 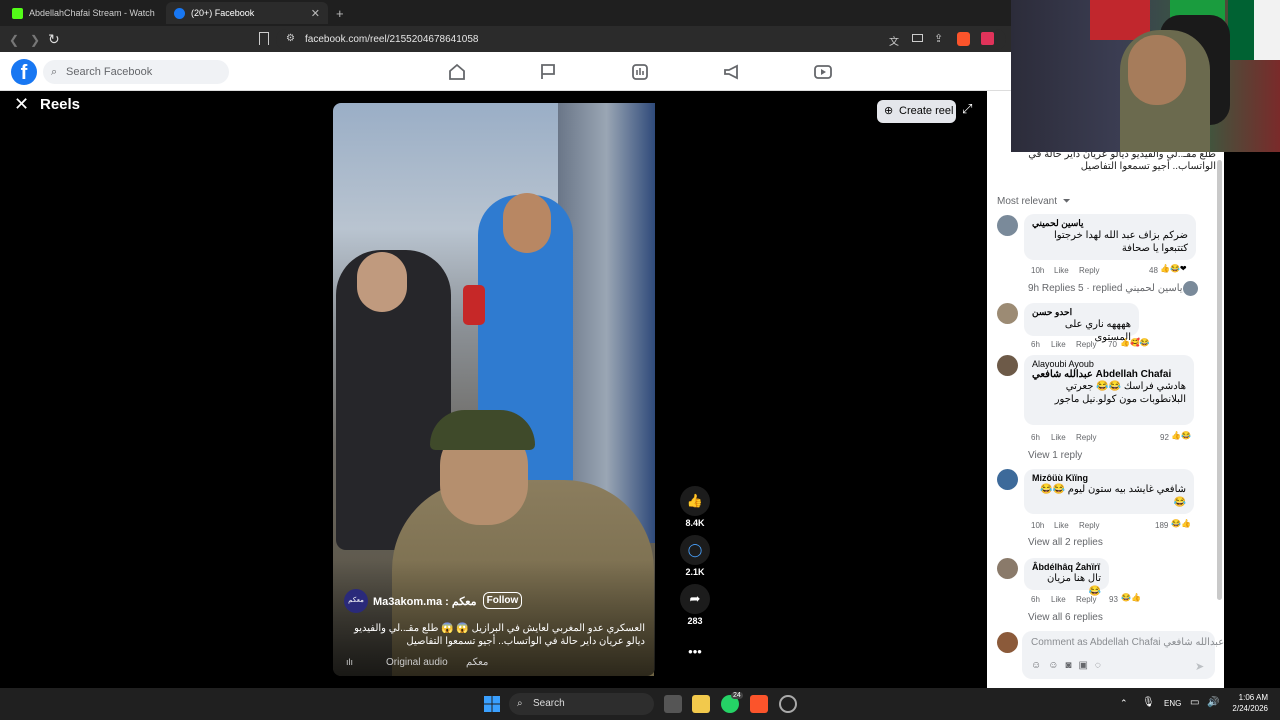 I want to click on comment-author: Mizôüù Kïïng, so click(x=1109, y=478).